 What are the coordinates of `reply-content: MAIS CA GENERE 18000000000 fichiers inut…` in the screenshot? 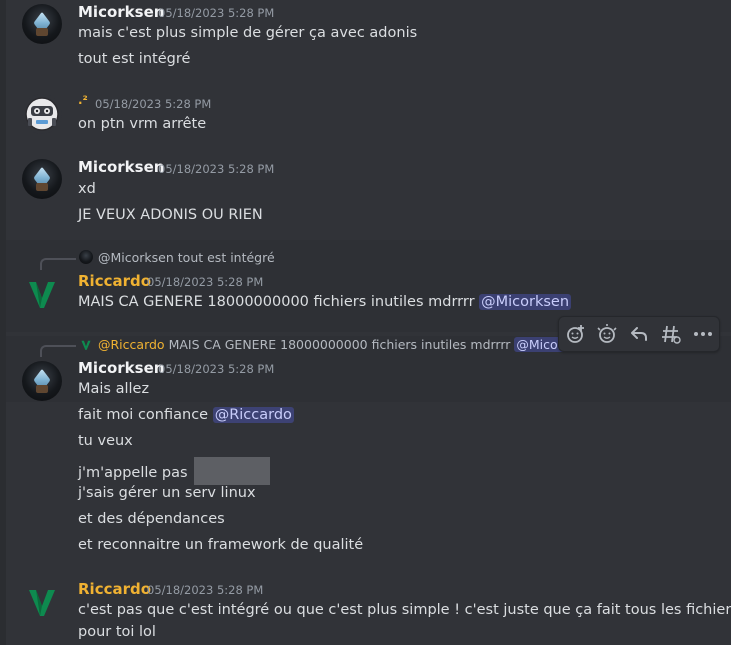 It's located at (339, 344).